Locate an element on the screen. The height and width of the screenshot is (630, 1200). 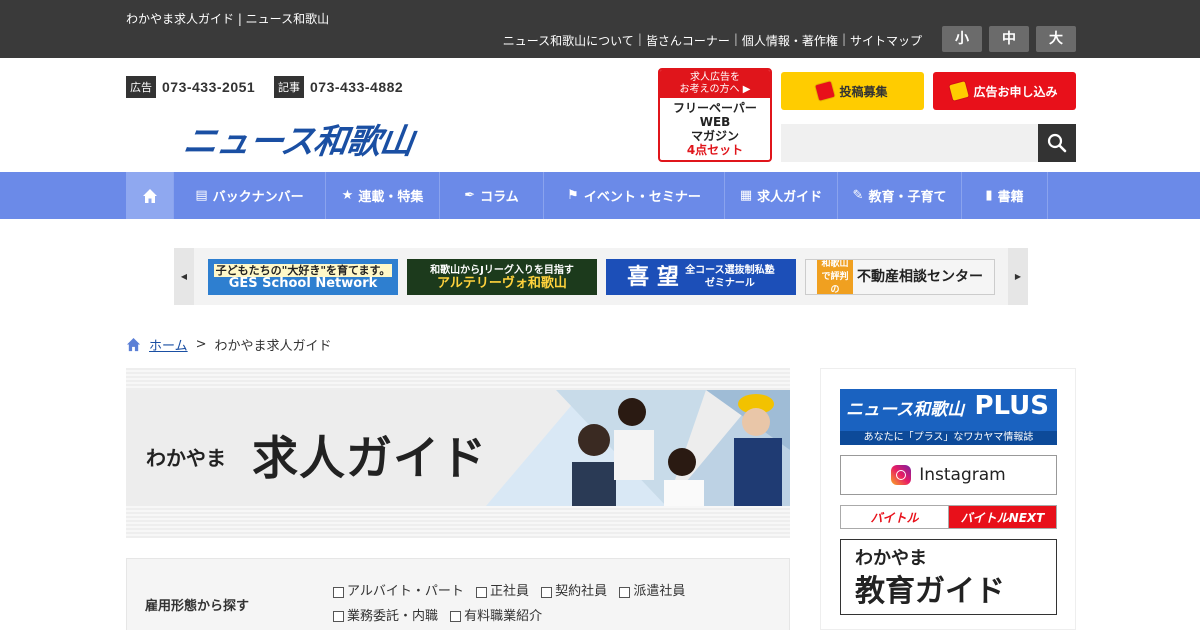
font-size-large-button: 大 is located at coordinates (1056, 39).